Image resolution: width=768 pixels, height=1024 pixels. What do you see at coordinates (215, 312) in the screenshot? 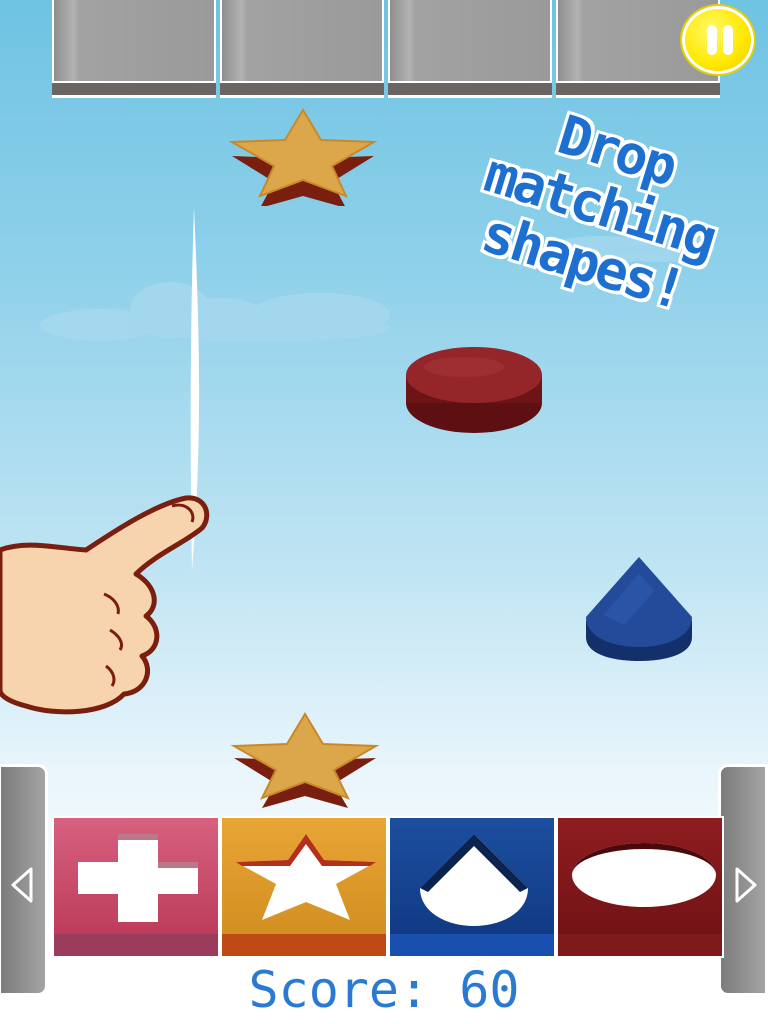
I see `cloud-left` at bounding box center [215, 312].